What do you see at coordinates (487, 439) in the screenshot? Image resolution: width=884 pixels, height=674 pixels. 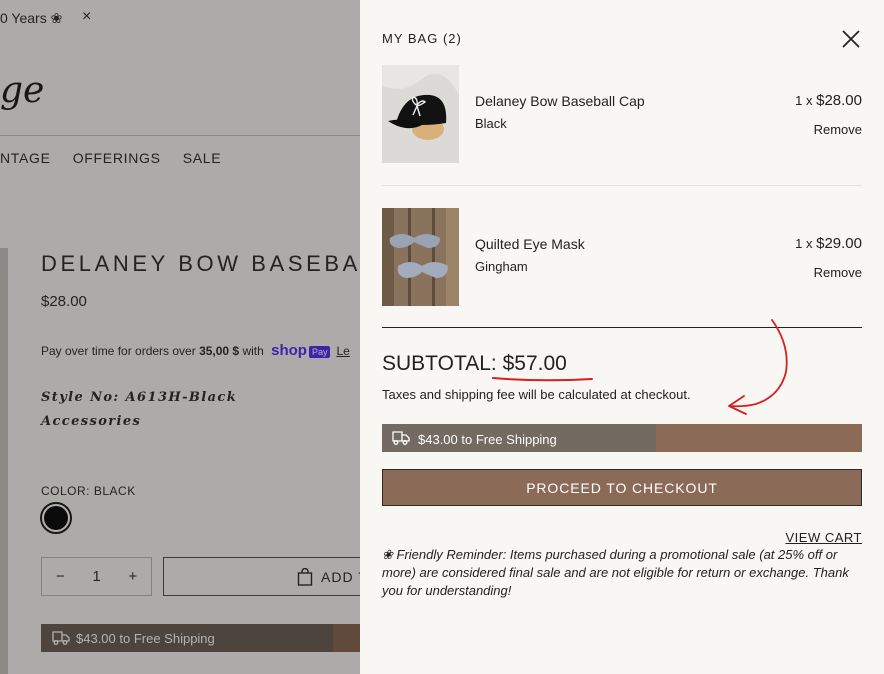 I see `shipping-text: $43.00 to Free Shipping` at bounding box center [487, 439].